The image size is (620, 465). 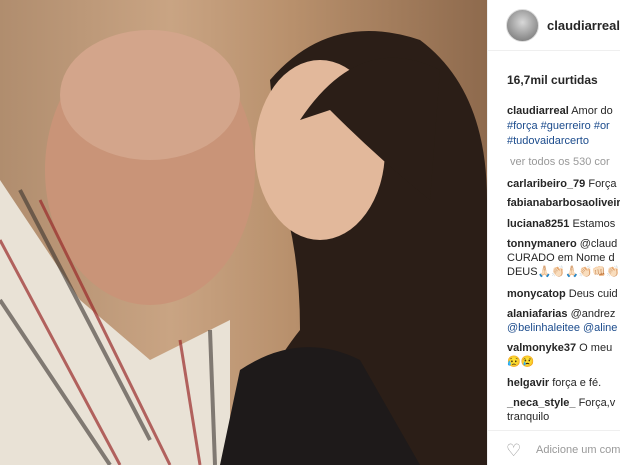 What do you see at coordinates (538, 111) in the screenshot?
I see `caption-user: claudiarreal` at bounding box center [538, 111].